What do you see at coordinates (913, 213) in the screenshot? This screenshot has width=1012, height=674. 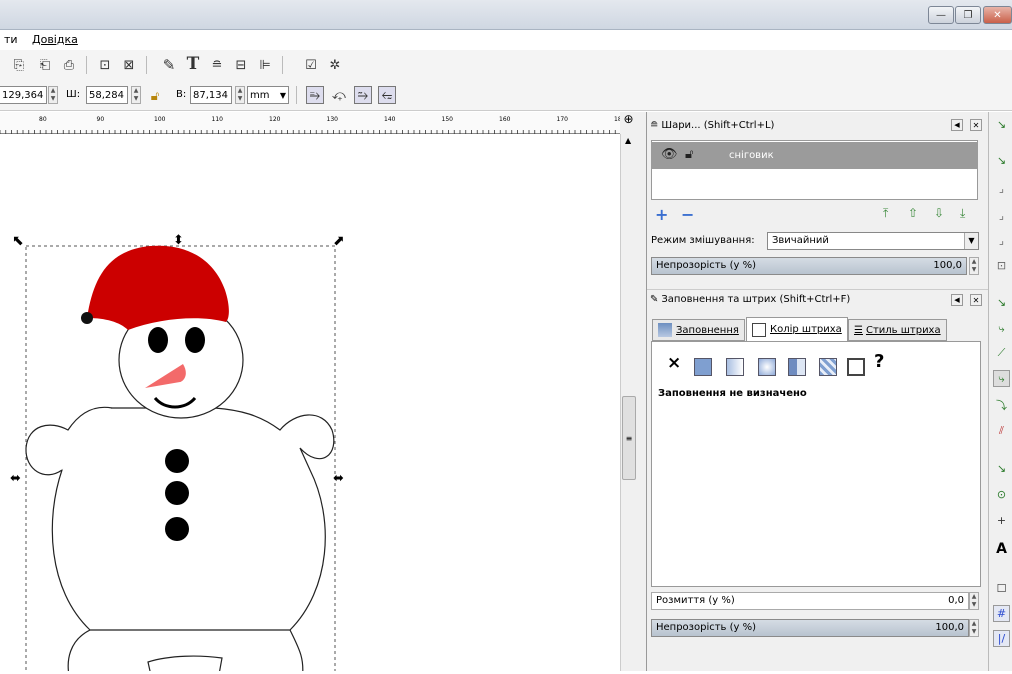 I see `raise-layer-icon: ⇧` at bounding box center [913, 213].